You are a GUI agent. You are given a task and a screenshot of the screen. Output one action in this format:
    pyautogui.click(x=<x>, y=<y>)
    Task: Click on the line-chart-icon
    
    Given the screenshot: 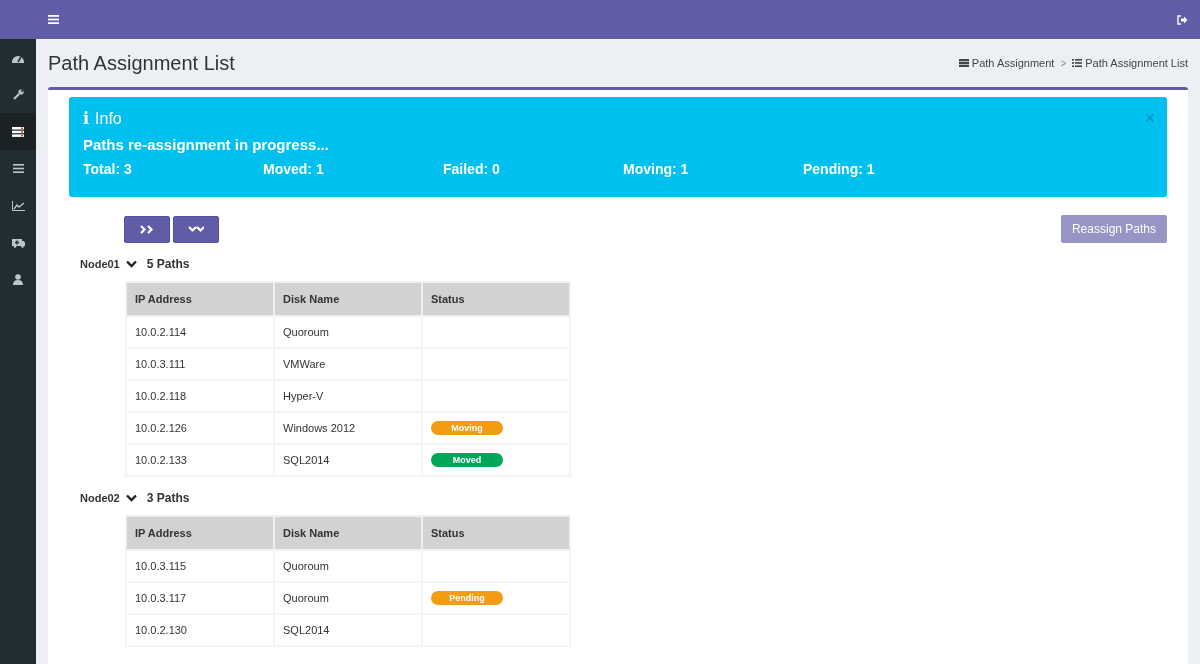 What is the action you would take?
    pyautogui.click(x=18, y=205)
    